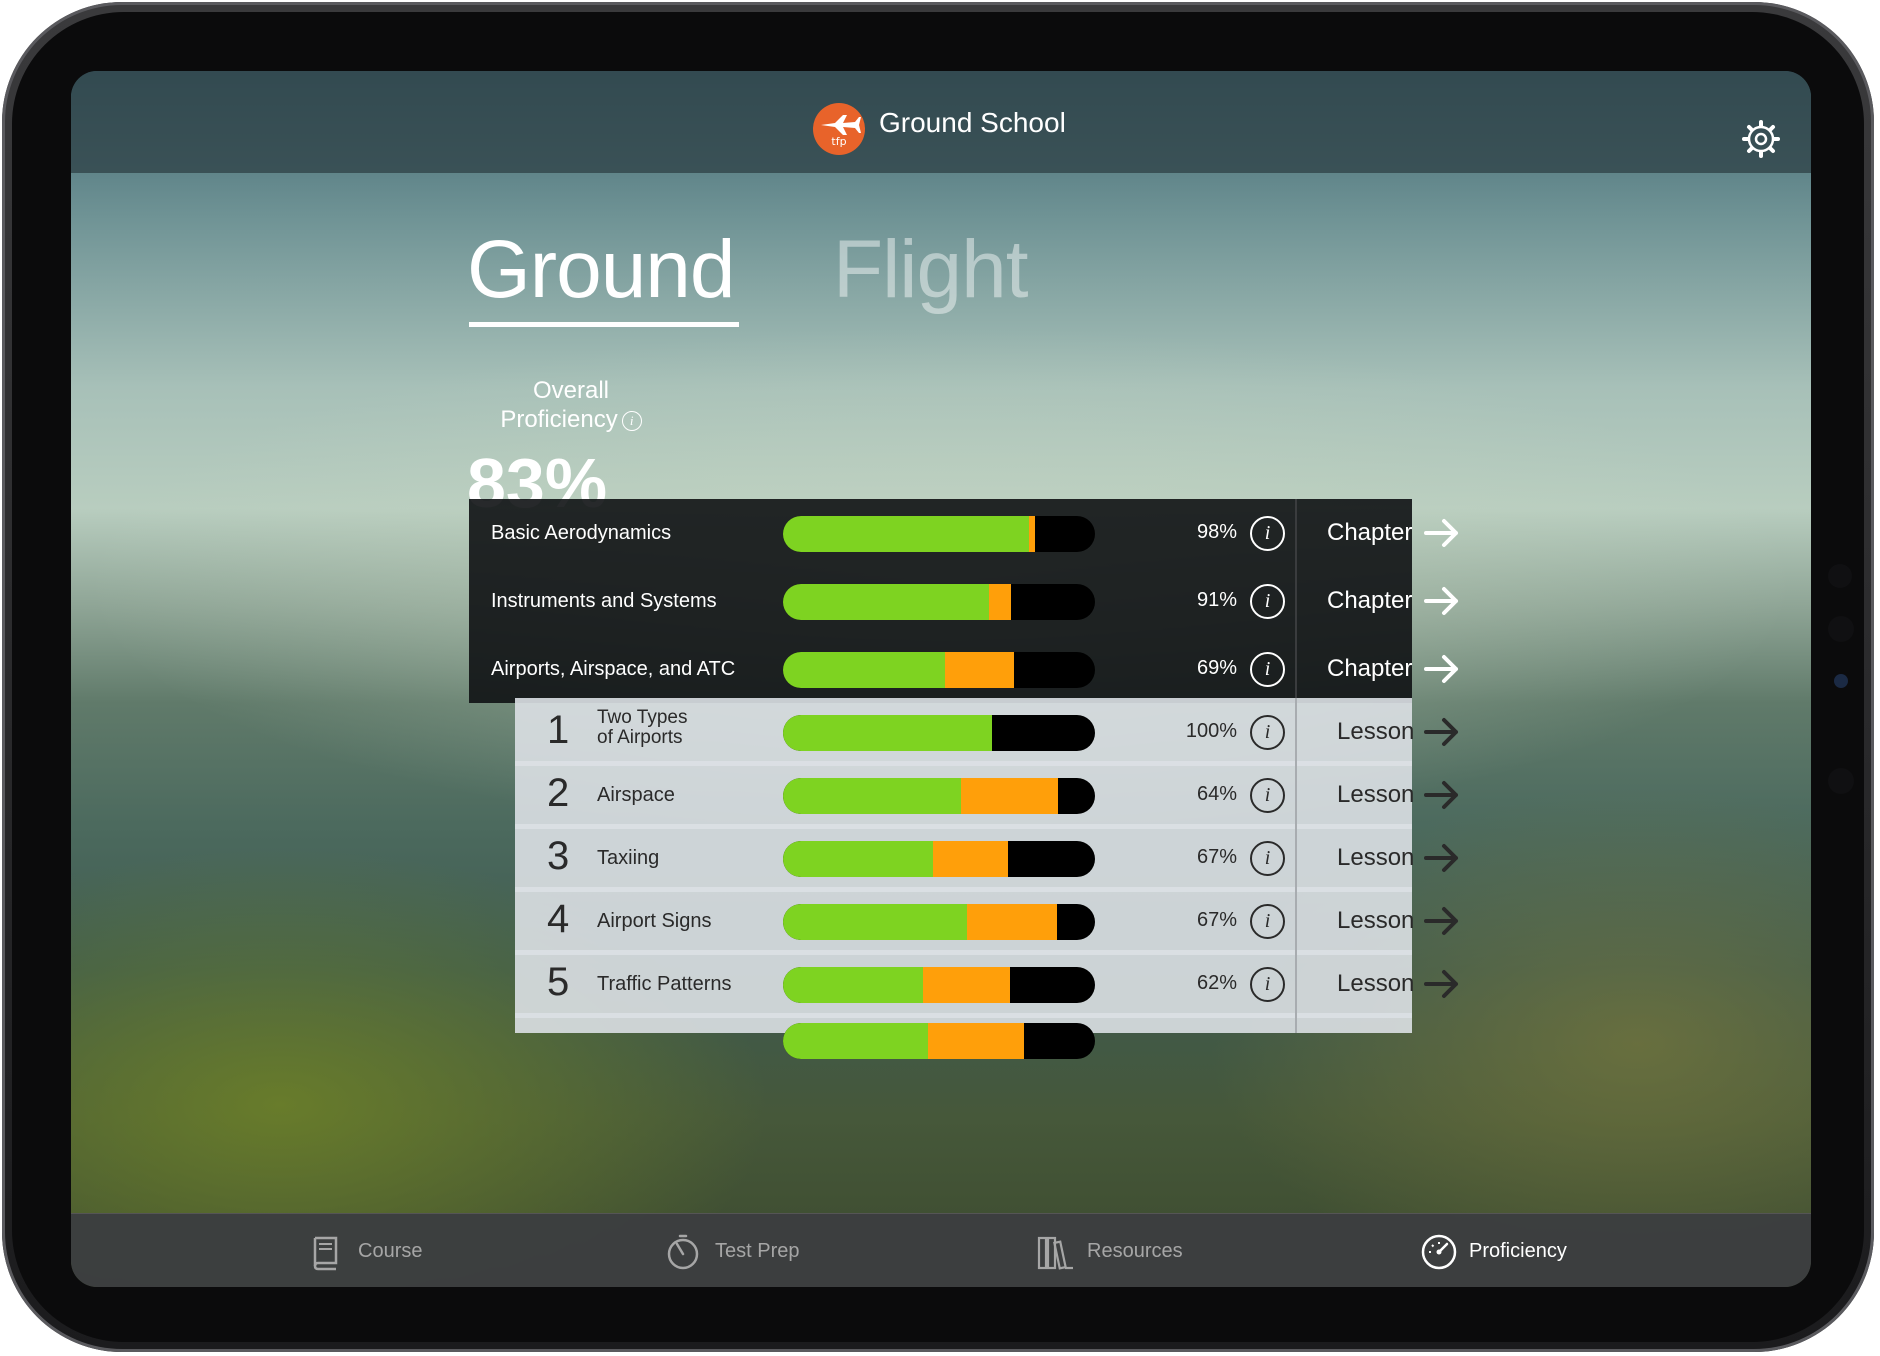 The height and width of the screenshot is (1356, 1880). What do you see at coordinates (683, 1252) in the screenshot?
I see `timer-icon` at bounding box center [683, 1252].